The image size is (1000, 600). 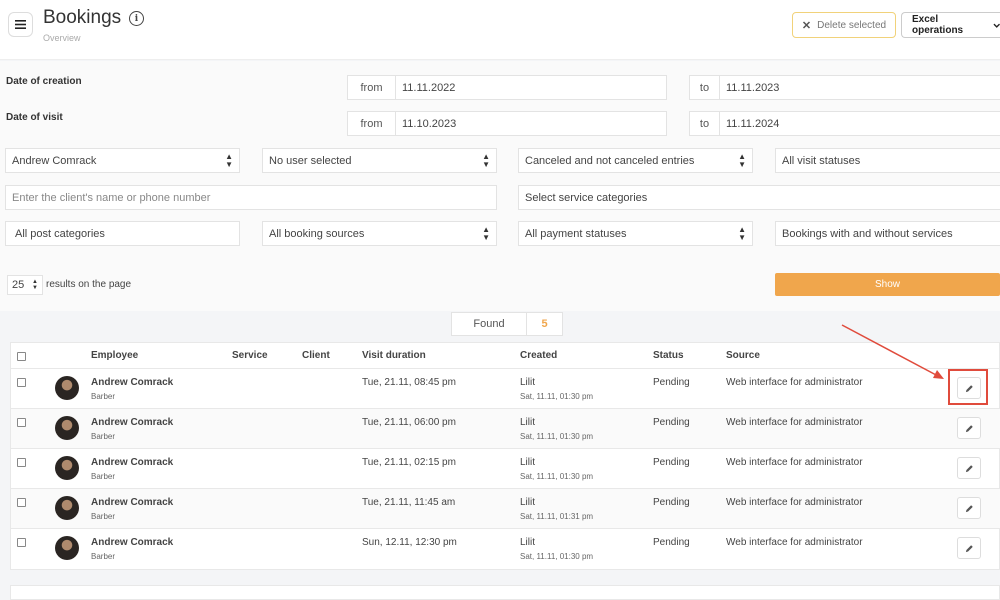 What do you see at coordinates (610, 160) in the screenshot?
I see `canceled-select-value: Canceled and not canceled entries` at bounding box center [610, 160].